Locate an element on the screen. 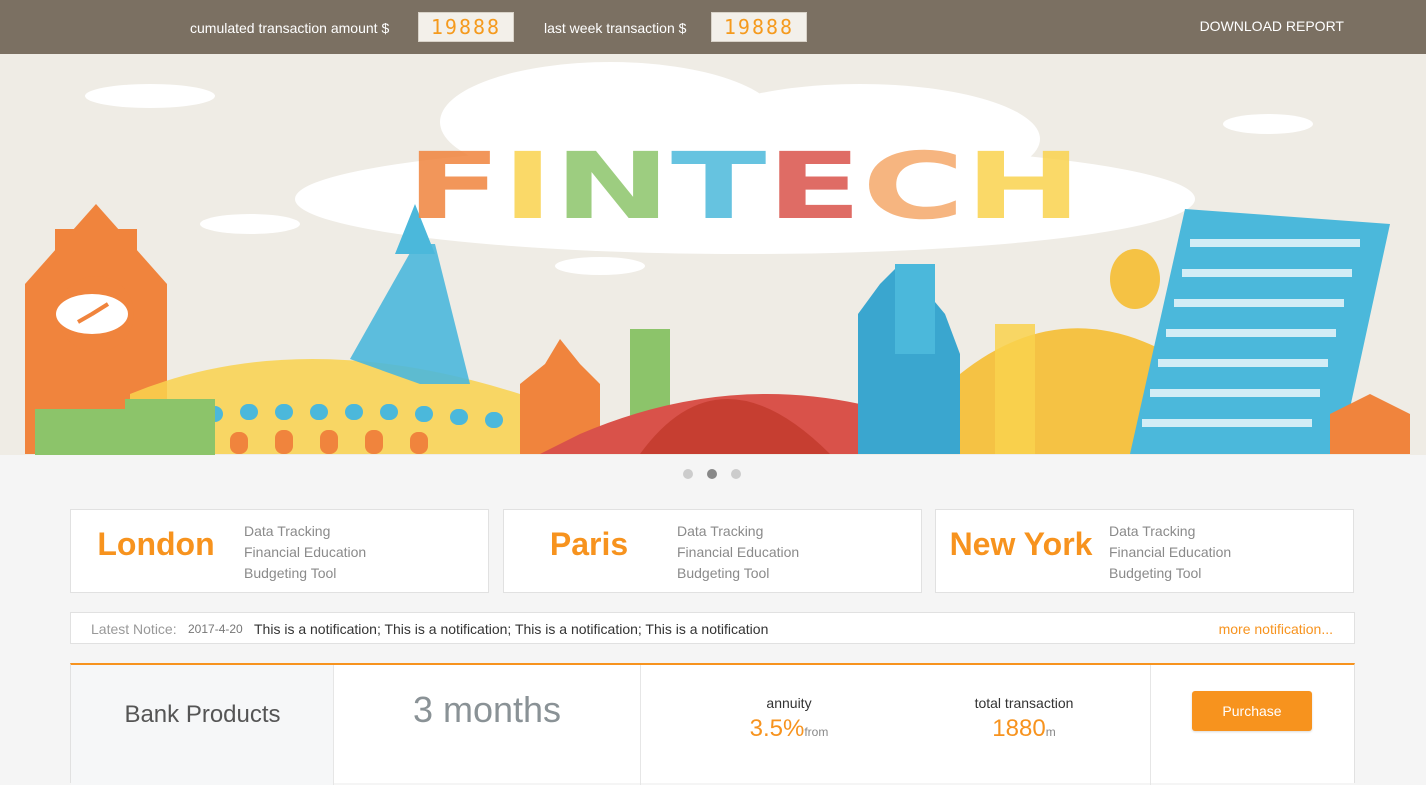 This screenshot has width=1426, height=785. total-transaction-suffix: m is located at coordinates (1050, 732).